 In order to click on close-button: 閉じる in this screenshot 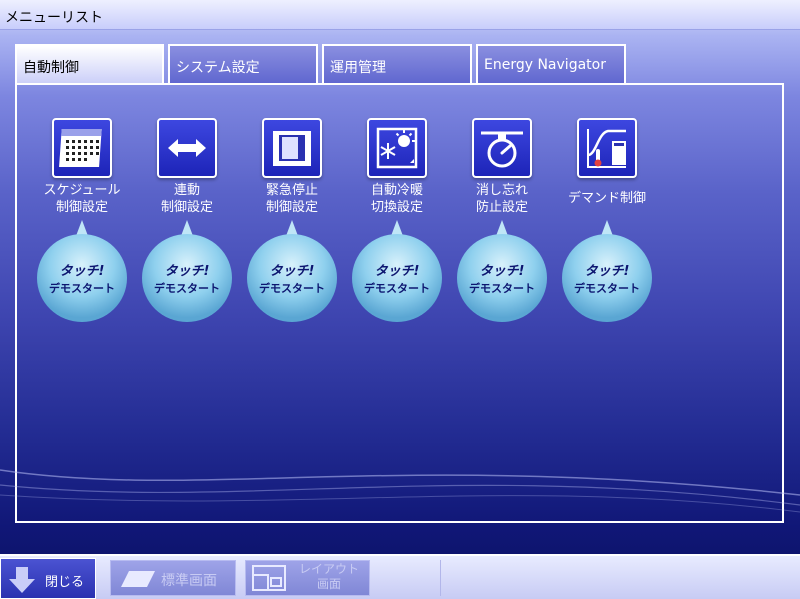, I will do `click(48, 578)`.